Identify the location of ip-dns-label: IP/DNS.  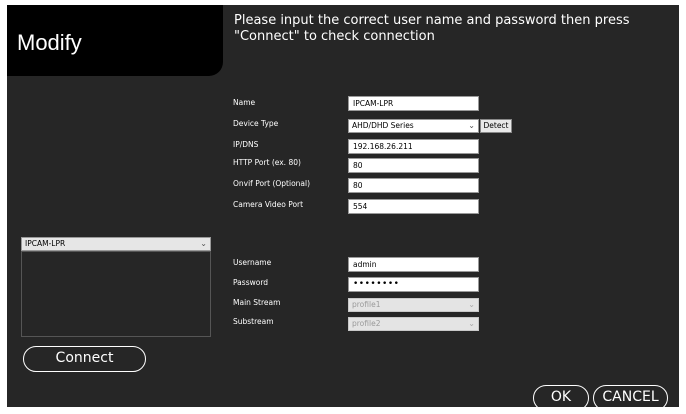
(246, 144).